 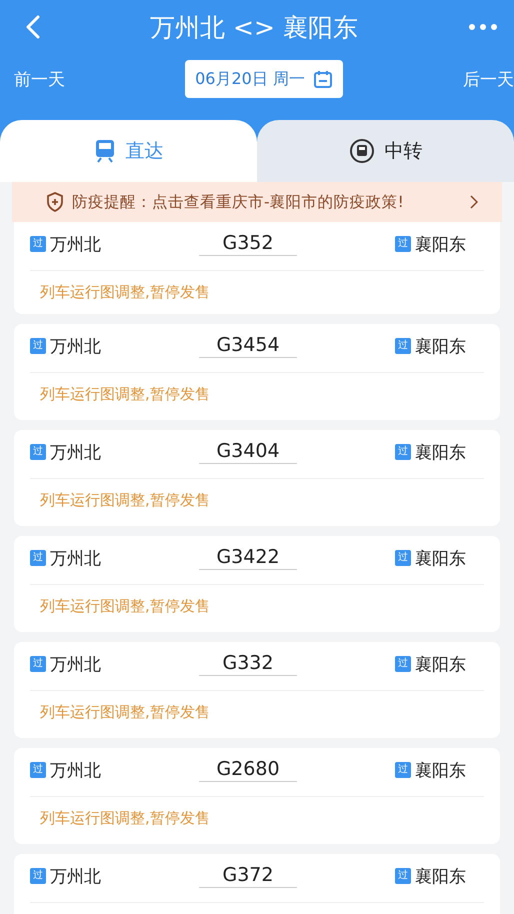 I want to click on back-icon, so click(x=33, y=27).